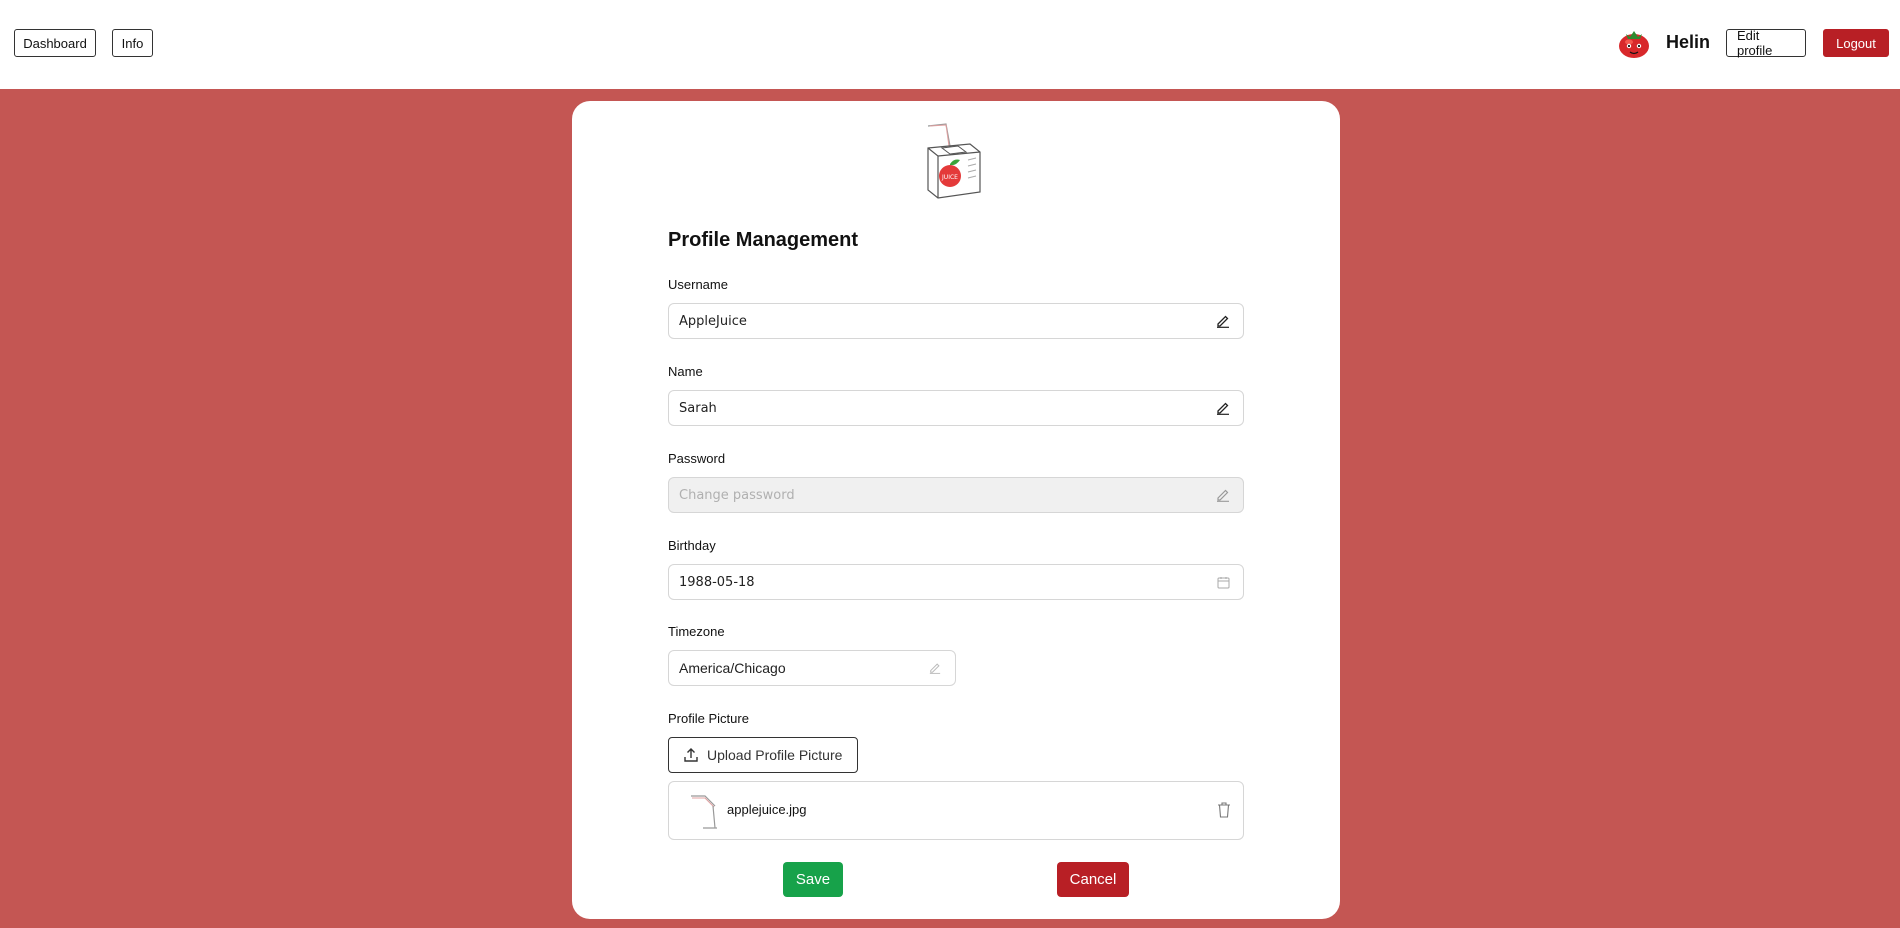 The image size is (1900, 928). What do you see at coordinates (704, 812) in the screenshot?
I see `file-thumbnail` at bounding box center [704, 812].